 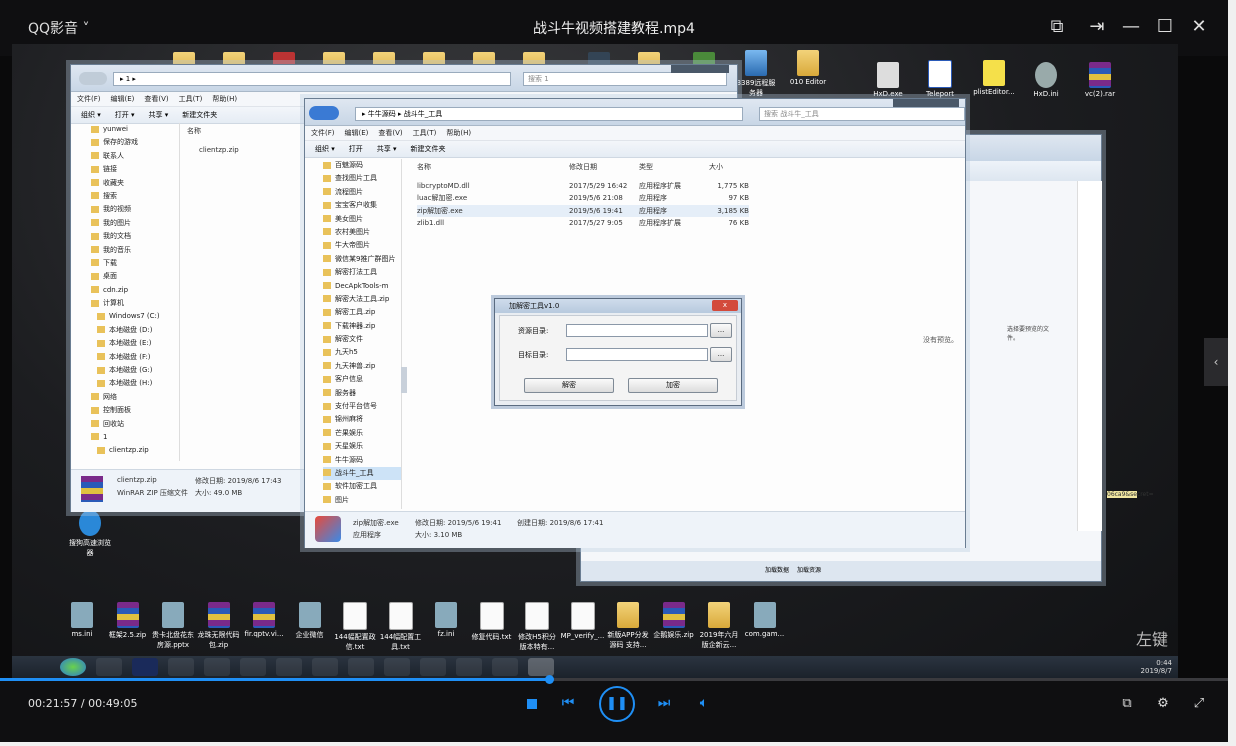 What do you see at coordinates (131, 276) in the screenshot?
I see `nav-item: 桌面` at bounding box center [131, 276].